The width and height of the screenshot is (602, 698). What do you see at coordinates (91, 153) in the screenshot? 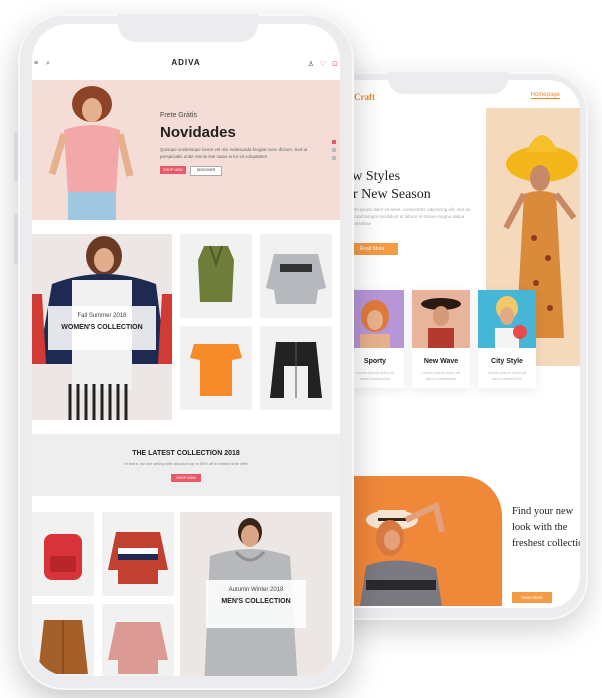
I see `hero-model-image` at bounding box center [91, 153].